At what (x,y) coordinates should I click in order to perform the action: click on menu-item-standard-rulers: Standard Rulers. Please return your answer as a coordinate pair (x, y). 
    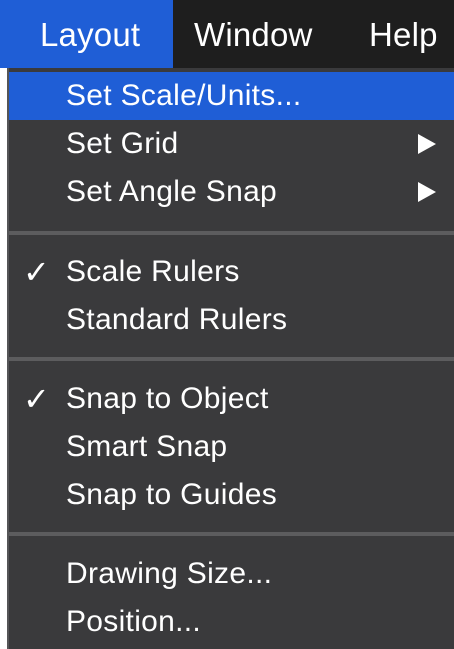
    Looking at the image, I should click on (231, 320).